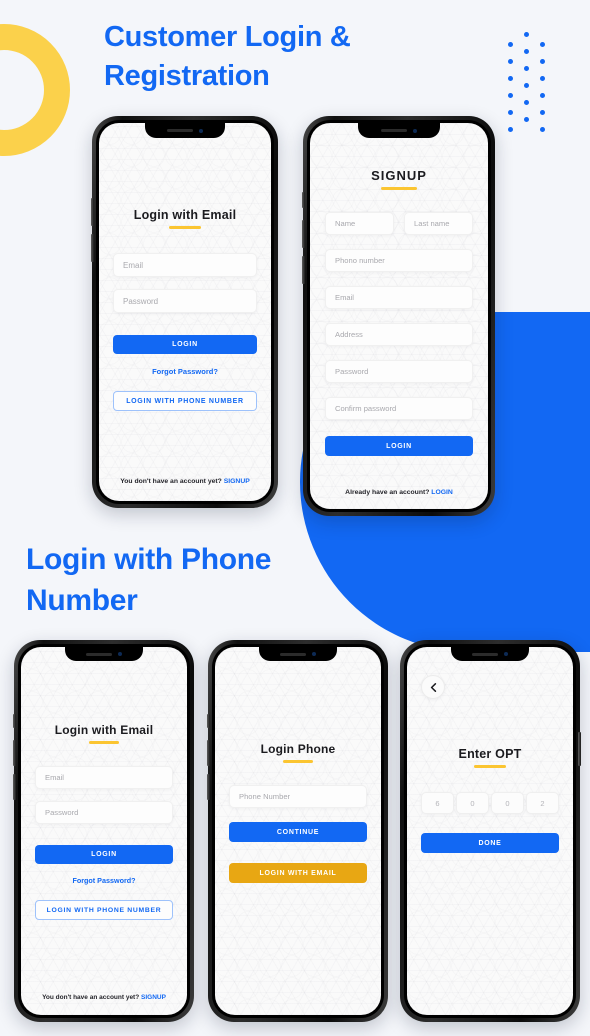  What do you see at coordinates (265, 796) in the screenshot?
I see `phone-number-placeholder: Phone Number` at bounding box center [265, 796].